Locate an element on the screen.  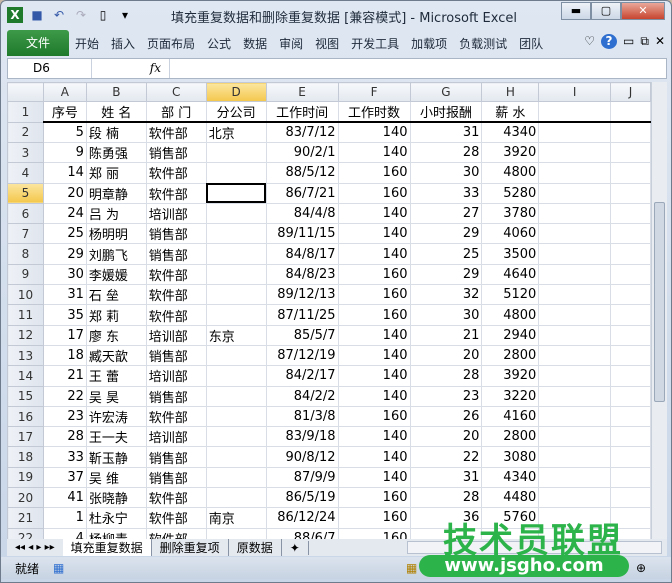
cell-j9 is located at coordinates (630, 274).